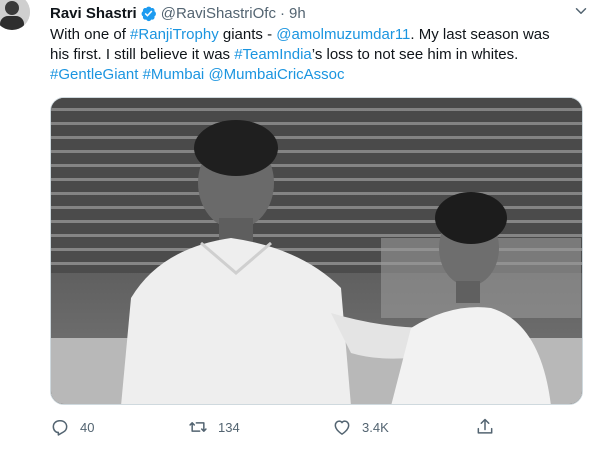  What do you see at coordinates (87, 427) in the screenshot?
I see `reply-count: 40` at bounding box center [87, 427].